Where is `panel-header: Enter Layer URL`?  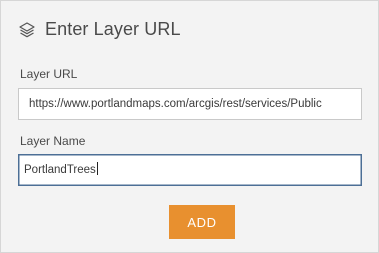 panel-header: Enter Layer URL is located at coordinates (99, 29).